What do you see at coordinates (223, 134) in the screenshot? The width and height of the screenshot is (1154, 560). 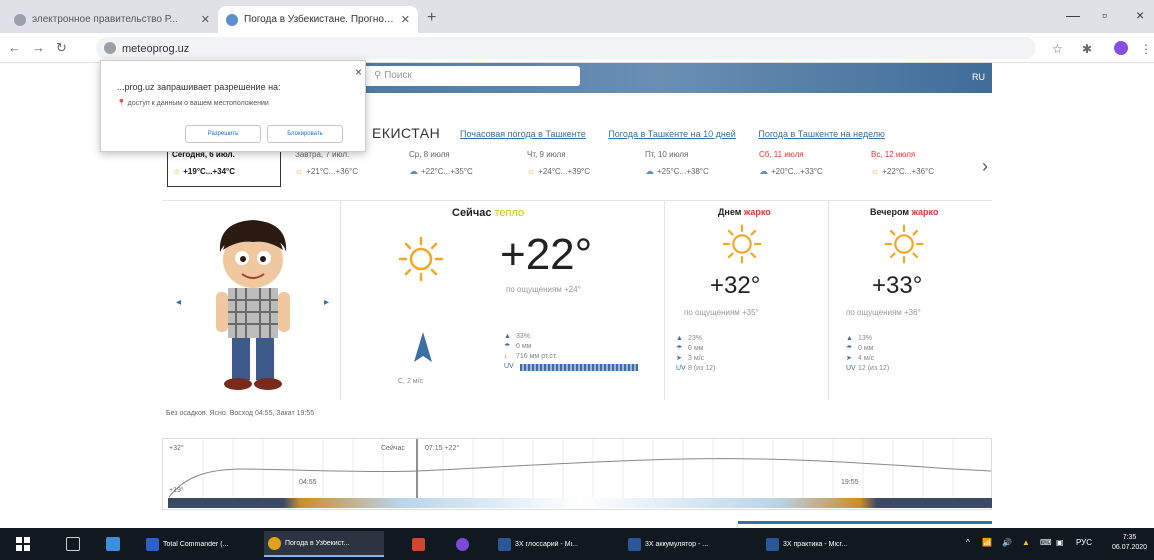 I see `allow-button: Разрешить` at bounding box center [223, 134].